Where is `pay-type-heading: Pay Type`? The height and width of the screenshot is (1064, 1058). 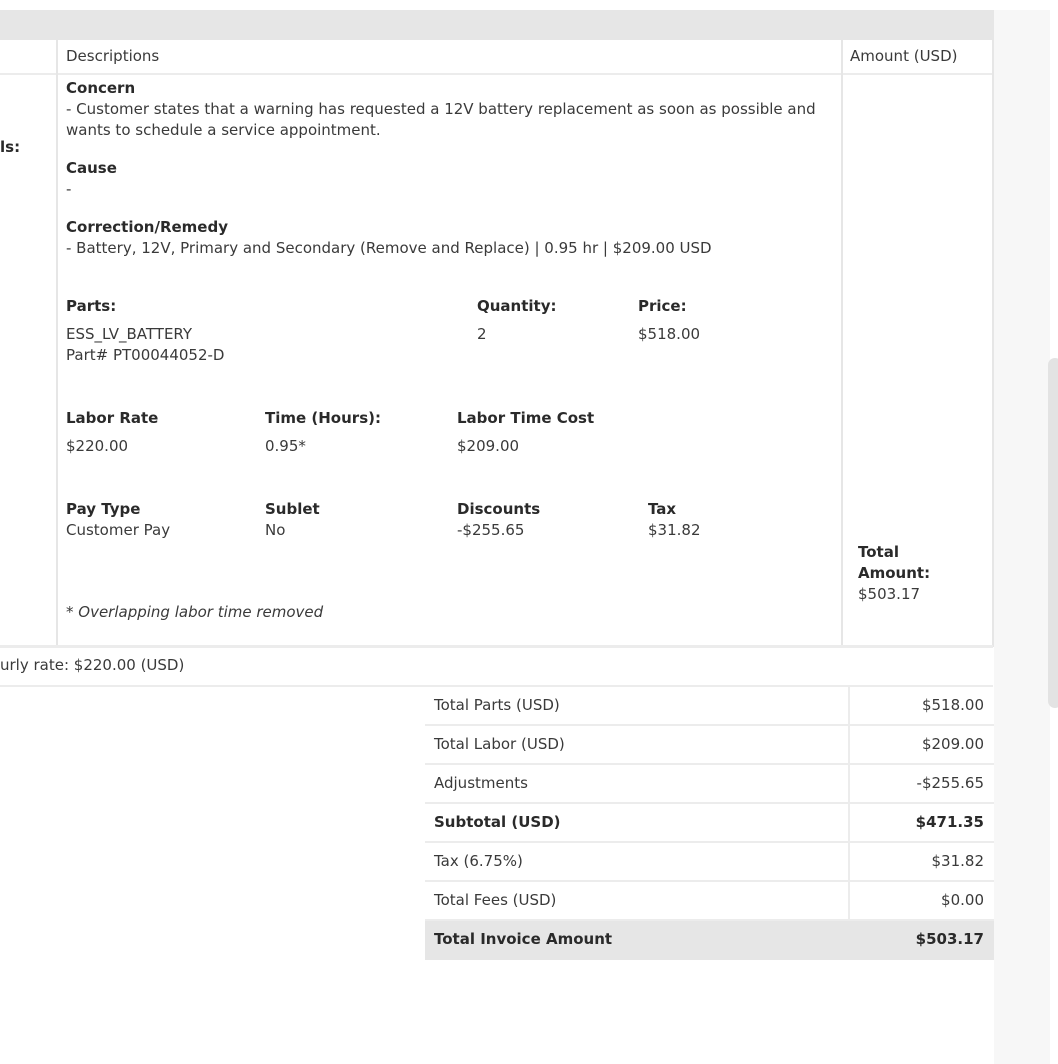 pay-type-heading: Pay Type is located at coordinates (103, 509).